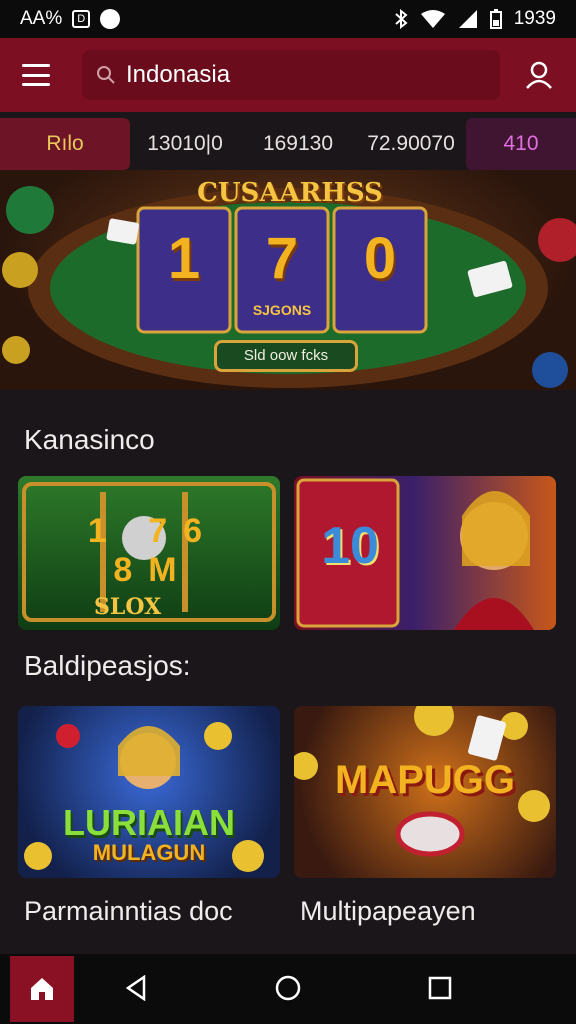 Image resolution: width=576 pixels, height=1024 pixels. I want to click on reel-2: 7, so click(282, 258).